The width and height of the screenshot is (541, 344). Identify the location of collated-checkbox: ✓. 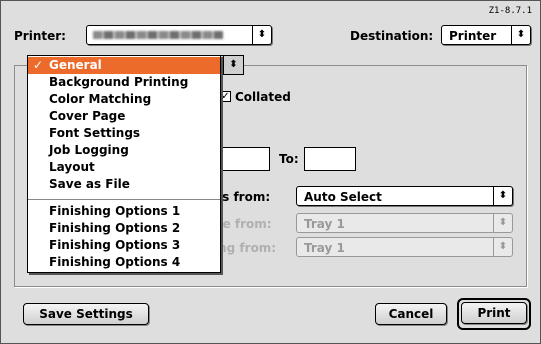
(225, 96).